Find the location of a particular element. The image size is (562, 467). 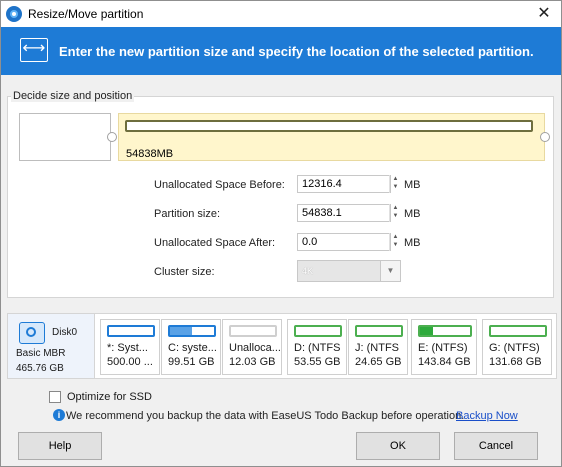

partition-size: 99.51 GB is located at coordinates (191, 362).